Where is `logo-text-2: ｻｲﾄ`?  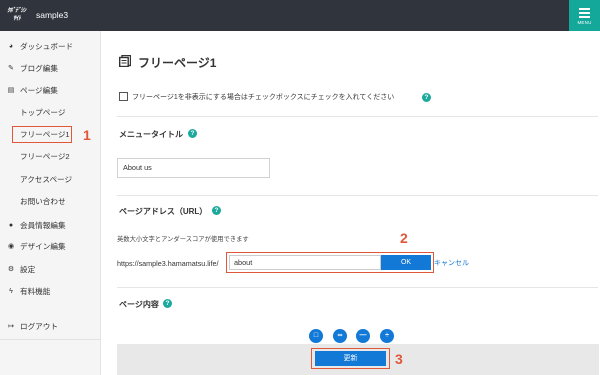 logo-text-2: ｻｲﾄ is located at coordinates (17, 19).